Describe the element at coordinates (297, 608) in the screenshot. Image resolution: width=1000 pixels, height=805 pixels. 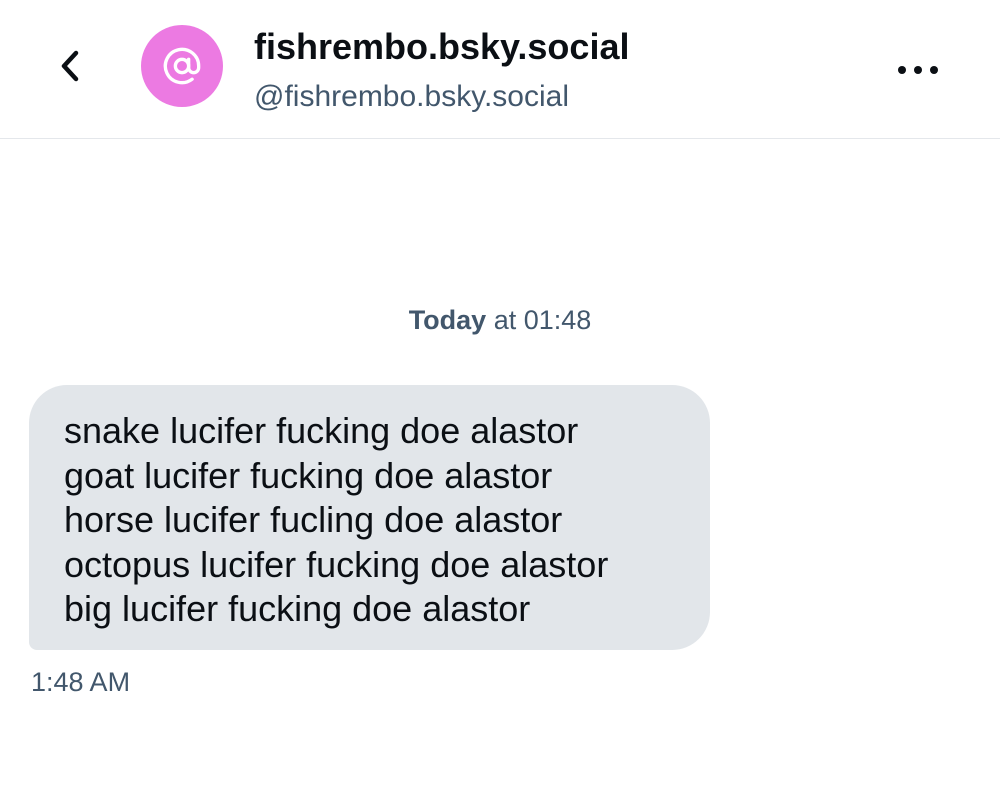
I see `message-line: big lucifer fucking doe alastor` at that location.